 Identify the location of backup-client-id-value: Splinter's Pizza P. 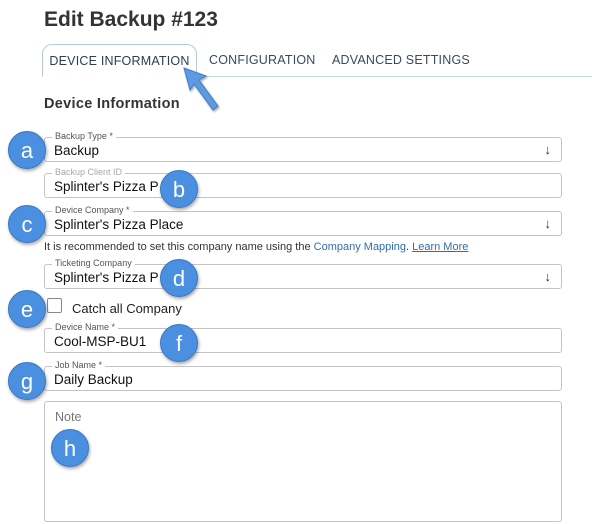
(106, 186).